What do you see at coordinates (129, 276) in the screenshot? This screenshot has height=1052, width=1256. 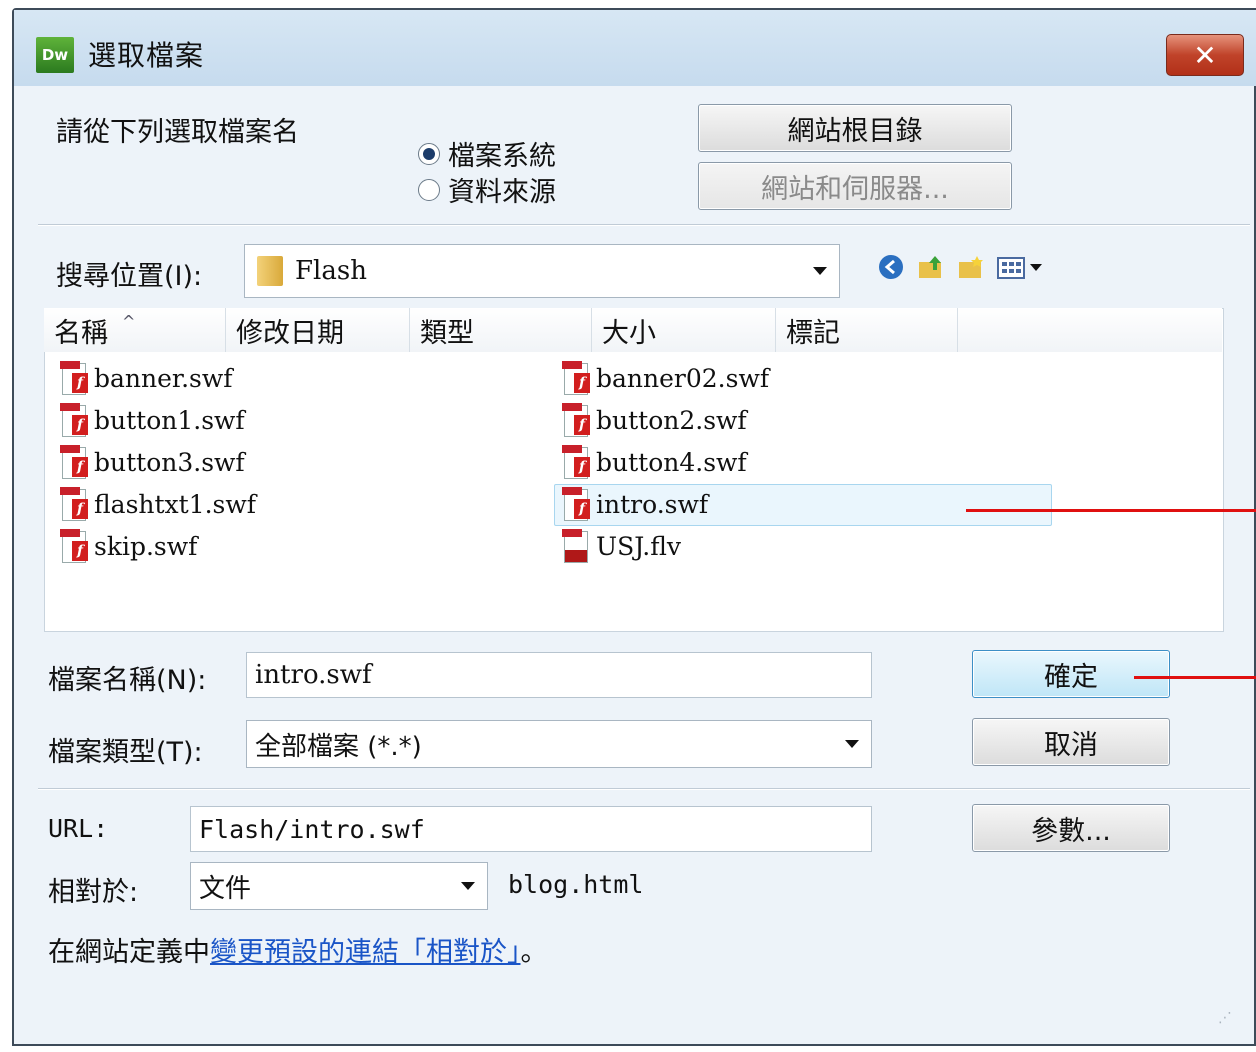 I see `lookin-label: 搜尋位置(I):` at bounding box center [129, 276].